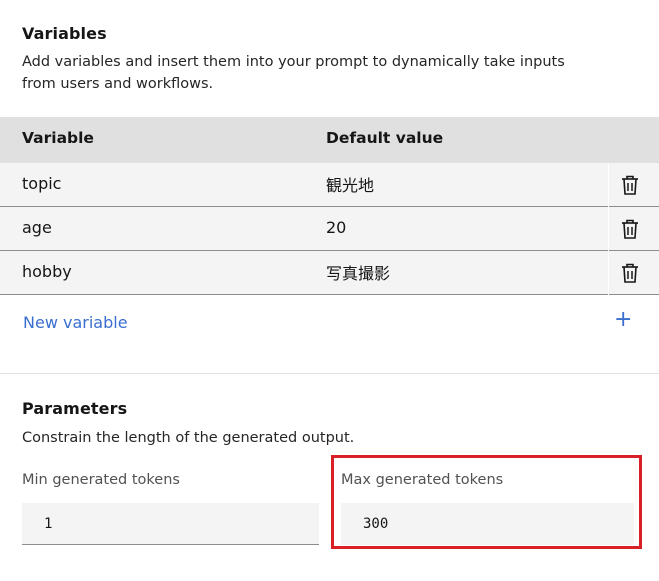 The image size is (659, 581). What do you see at coordinates (64, 33) in the screenshot?
I see `variables-title: Variables` at bounding box center [64, 33].